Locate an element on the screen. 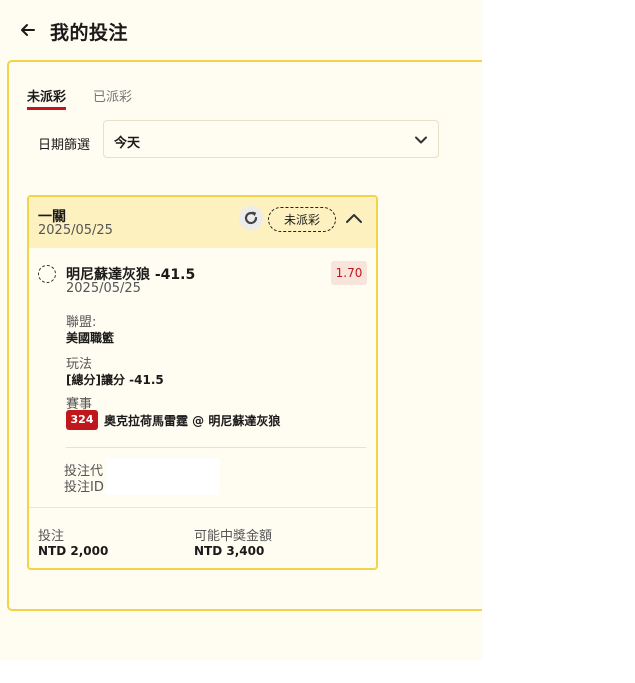 This screenshot has width=635, height=683. chevron-down-icon is located at coordinates (421, 140).